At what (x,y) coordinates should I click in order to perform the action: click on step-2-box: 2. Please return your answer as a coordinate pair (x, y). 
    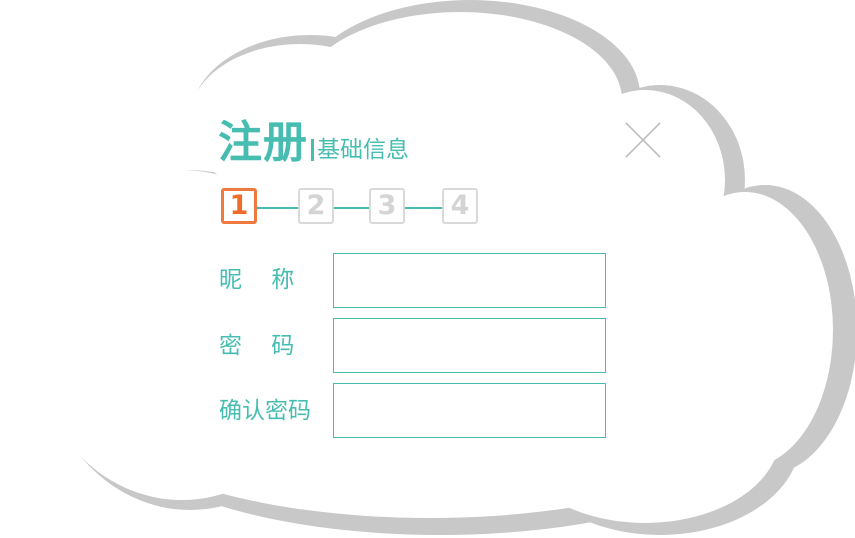
    Looking at the image, I should click on (316, 206).